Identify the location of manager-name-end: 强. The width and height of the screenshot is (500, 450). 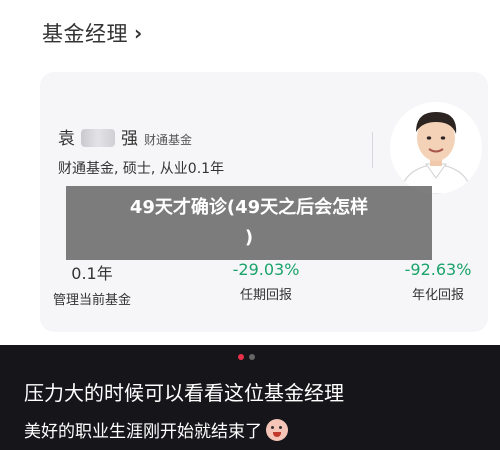
(129, 139).